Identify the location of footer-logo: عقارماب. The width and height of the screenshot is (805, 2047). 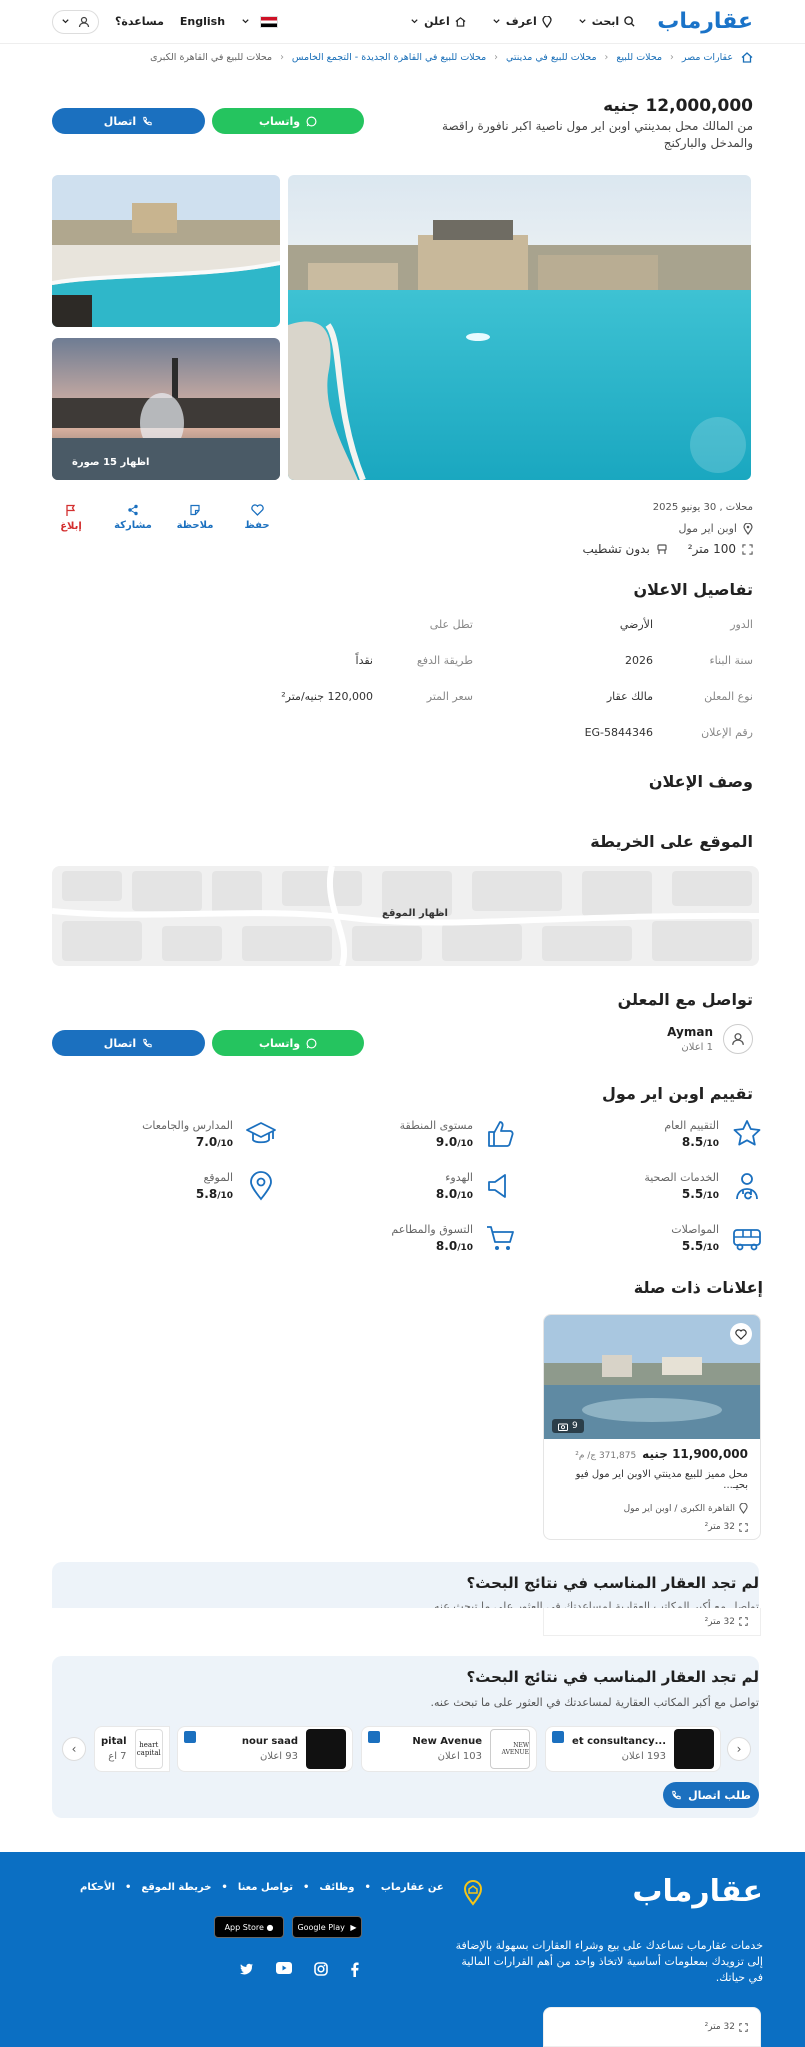
(697, 1891).